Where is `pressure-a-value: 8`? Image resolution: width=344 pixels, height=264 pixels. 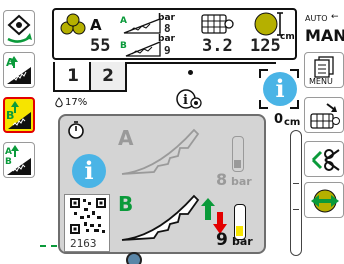 pressure-a-value: 8 is located at coordinates (222, 179).